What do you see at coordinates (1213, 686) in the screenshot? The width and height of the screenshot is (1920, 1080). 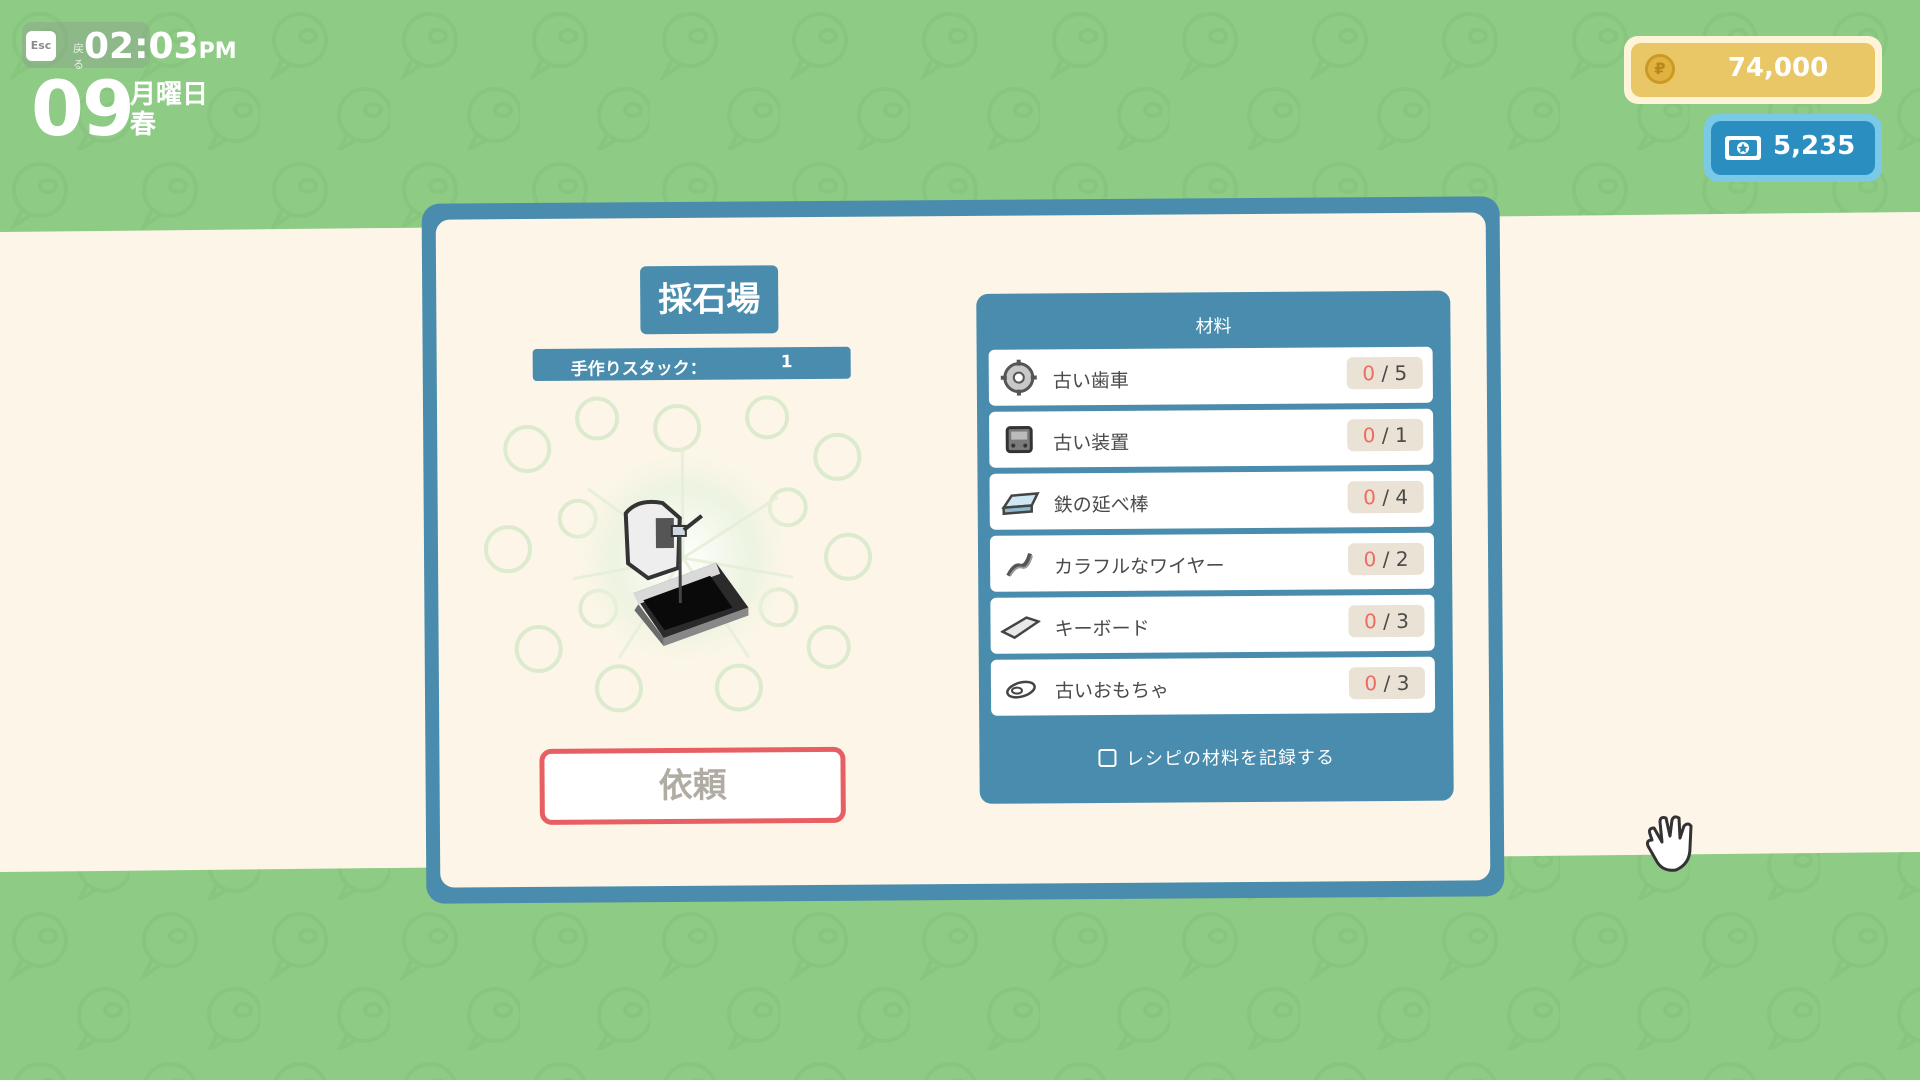 I see `material-row-old-toy: 古いおもちゃ 0 / 3` at bounding box center [1213, 686].